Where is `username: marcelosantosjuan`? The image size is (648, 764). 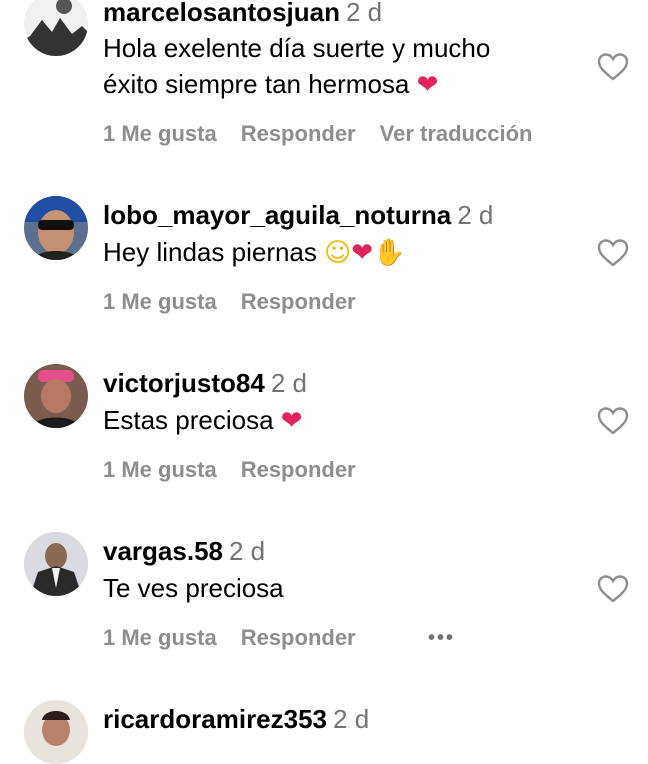
username: marcelosantosjuan is located at coordinates (221, 13).